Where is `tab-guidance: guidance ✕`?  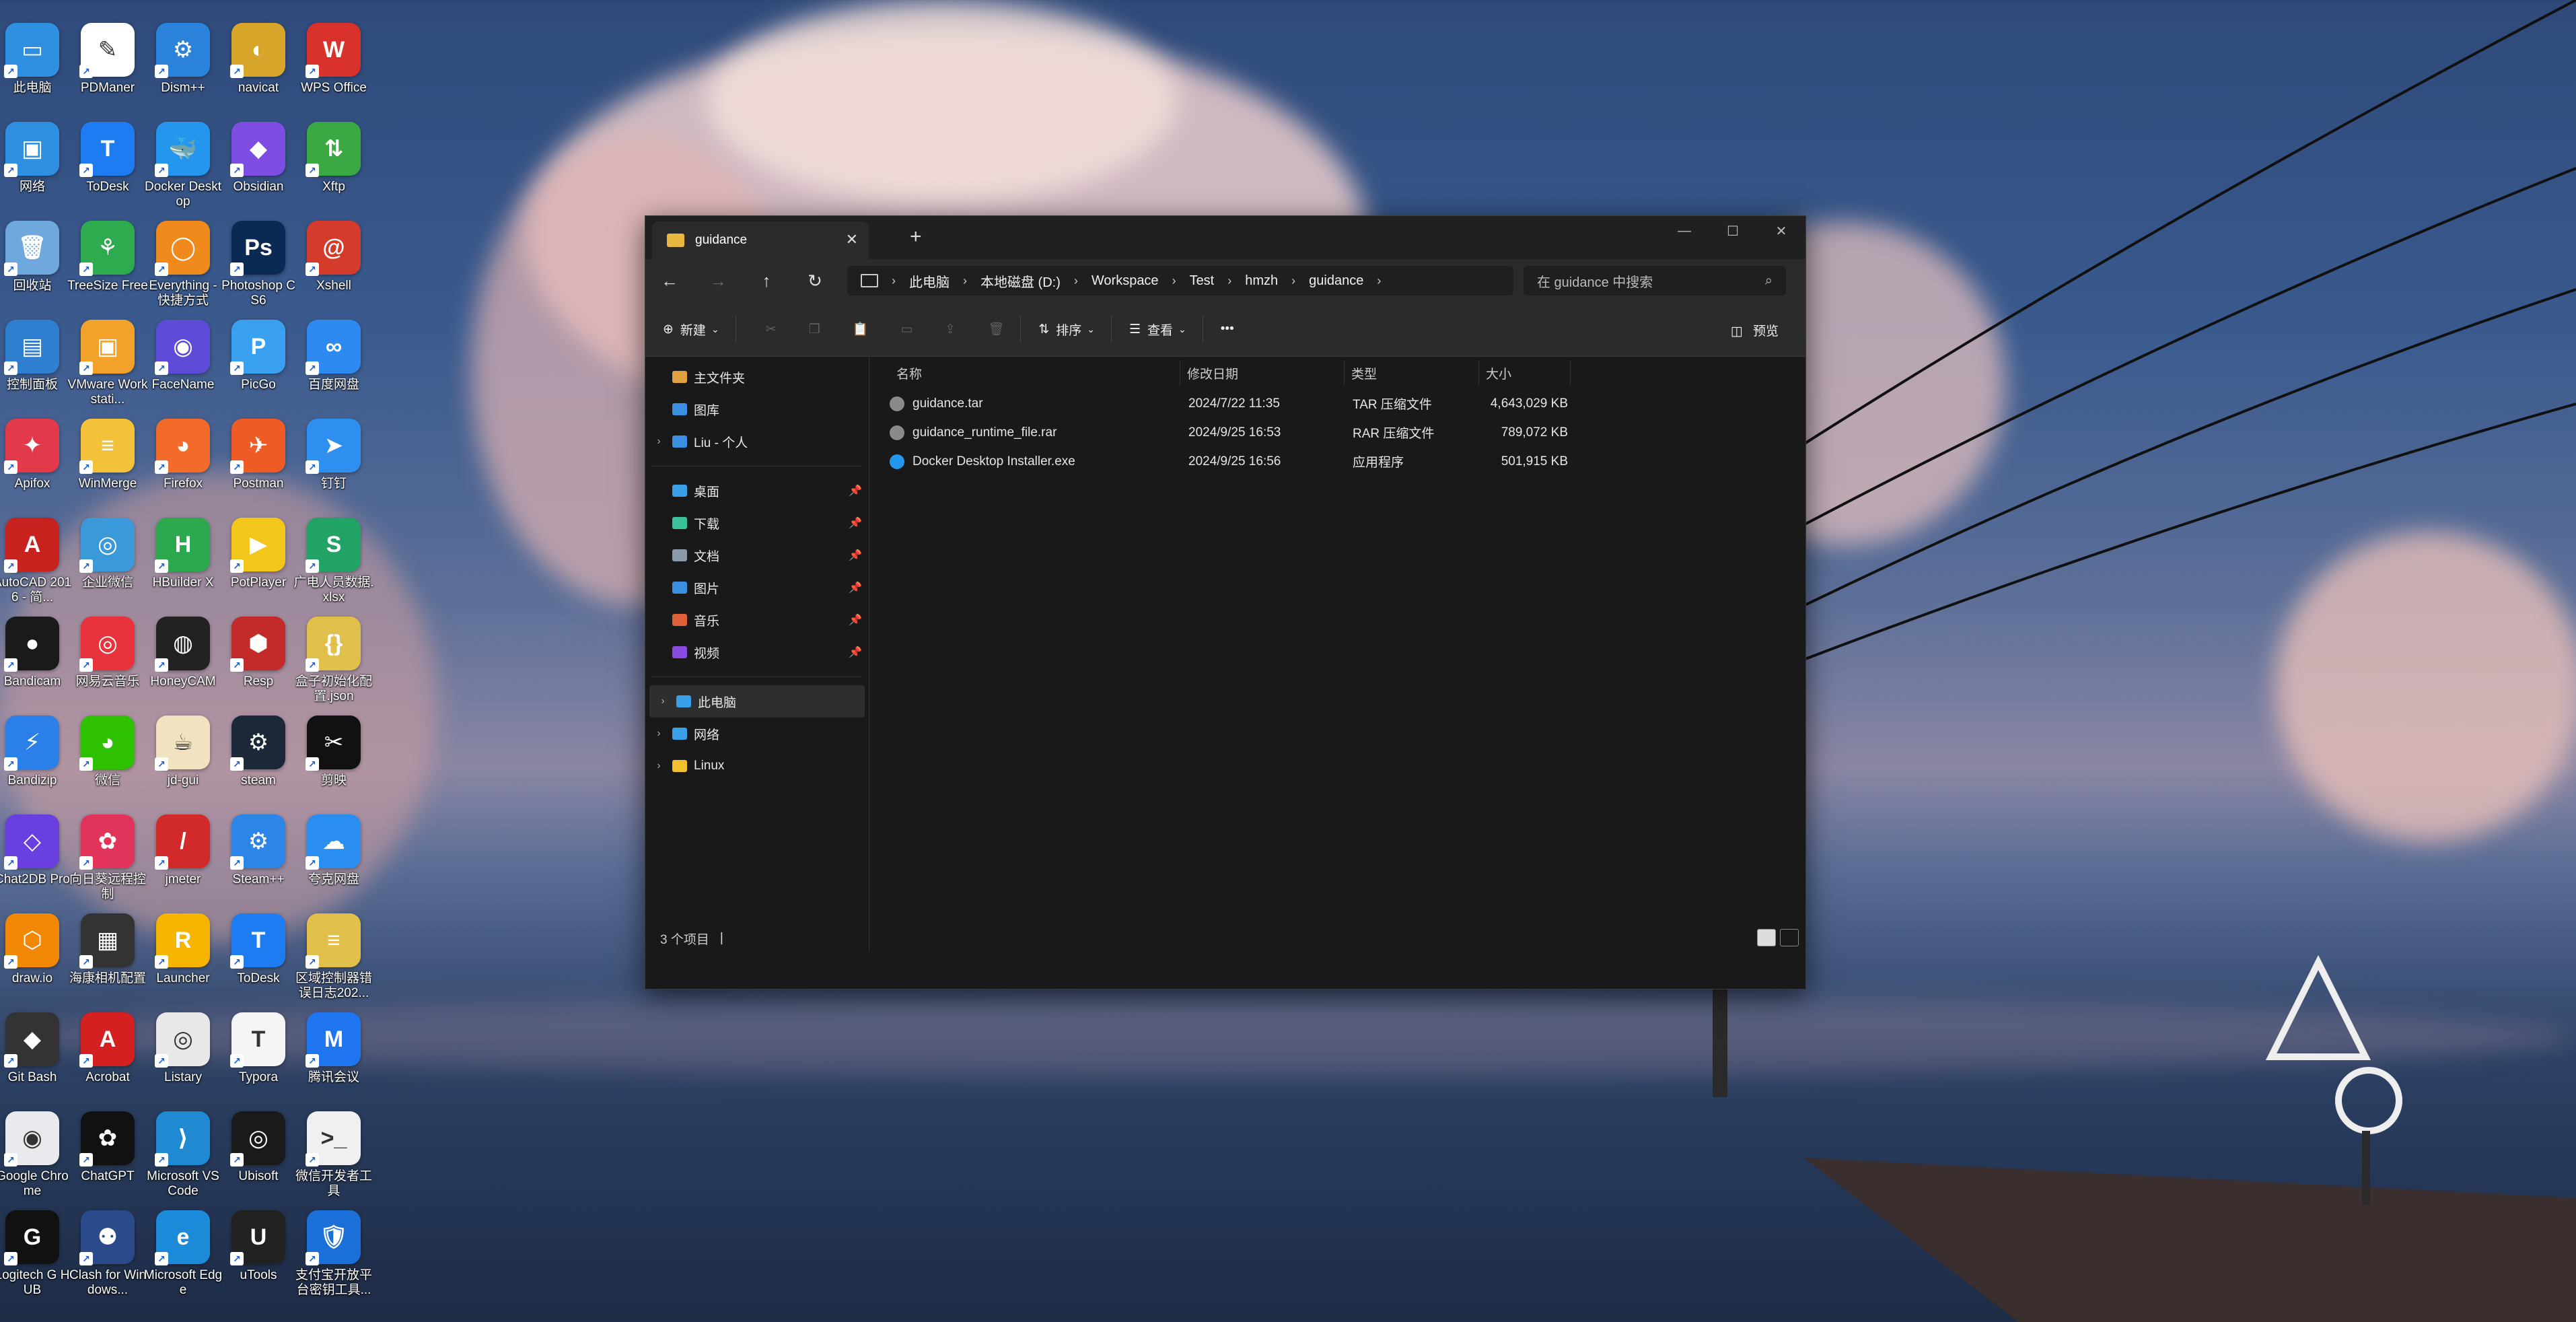
tab-guidance: guidance ✕ is located at coordinates (760, 240).